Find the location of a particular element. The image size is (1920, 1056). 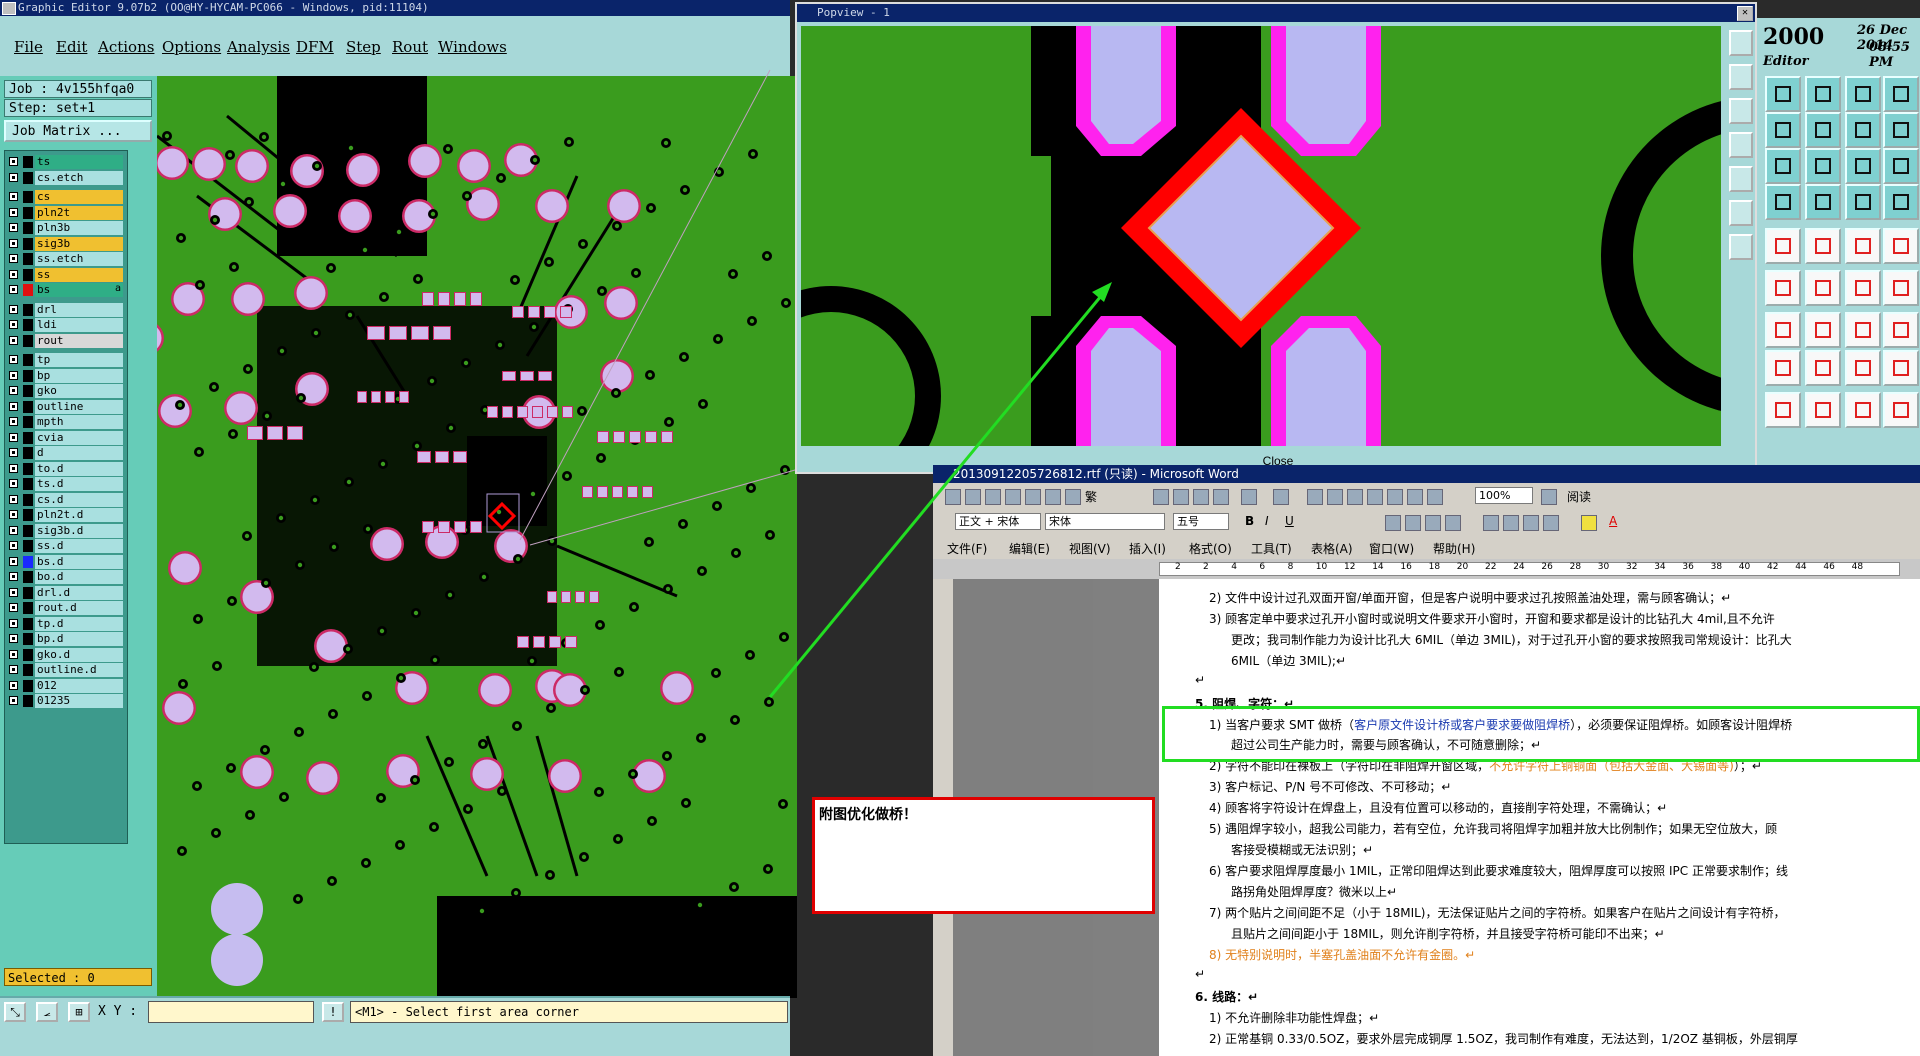

layer-row-bo.d: bo.d is located at coordinates (66, 577).